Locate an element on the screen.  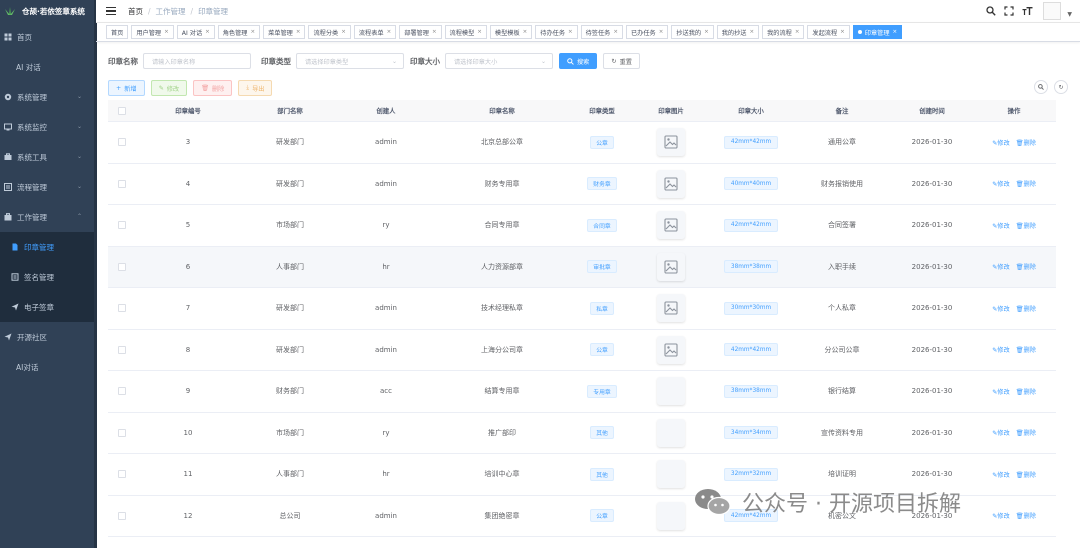
tab-16: 发起流程 × is located at coordinates (828, 32).